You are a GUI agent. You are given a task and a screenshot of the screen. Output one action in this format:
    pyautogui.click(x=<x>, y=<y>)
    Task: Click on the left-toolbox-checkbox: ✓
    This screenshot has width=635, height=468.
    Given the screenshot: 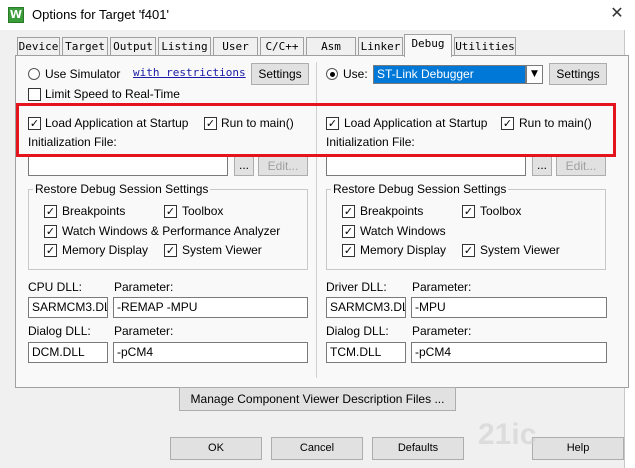 What is the action you would take?
    pyautogui.click(x=170, y=211)
    